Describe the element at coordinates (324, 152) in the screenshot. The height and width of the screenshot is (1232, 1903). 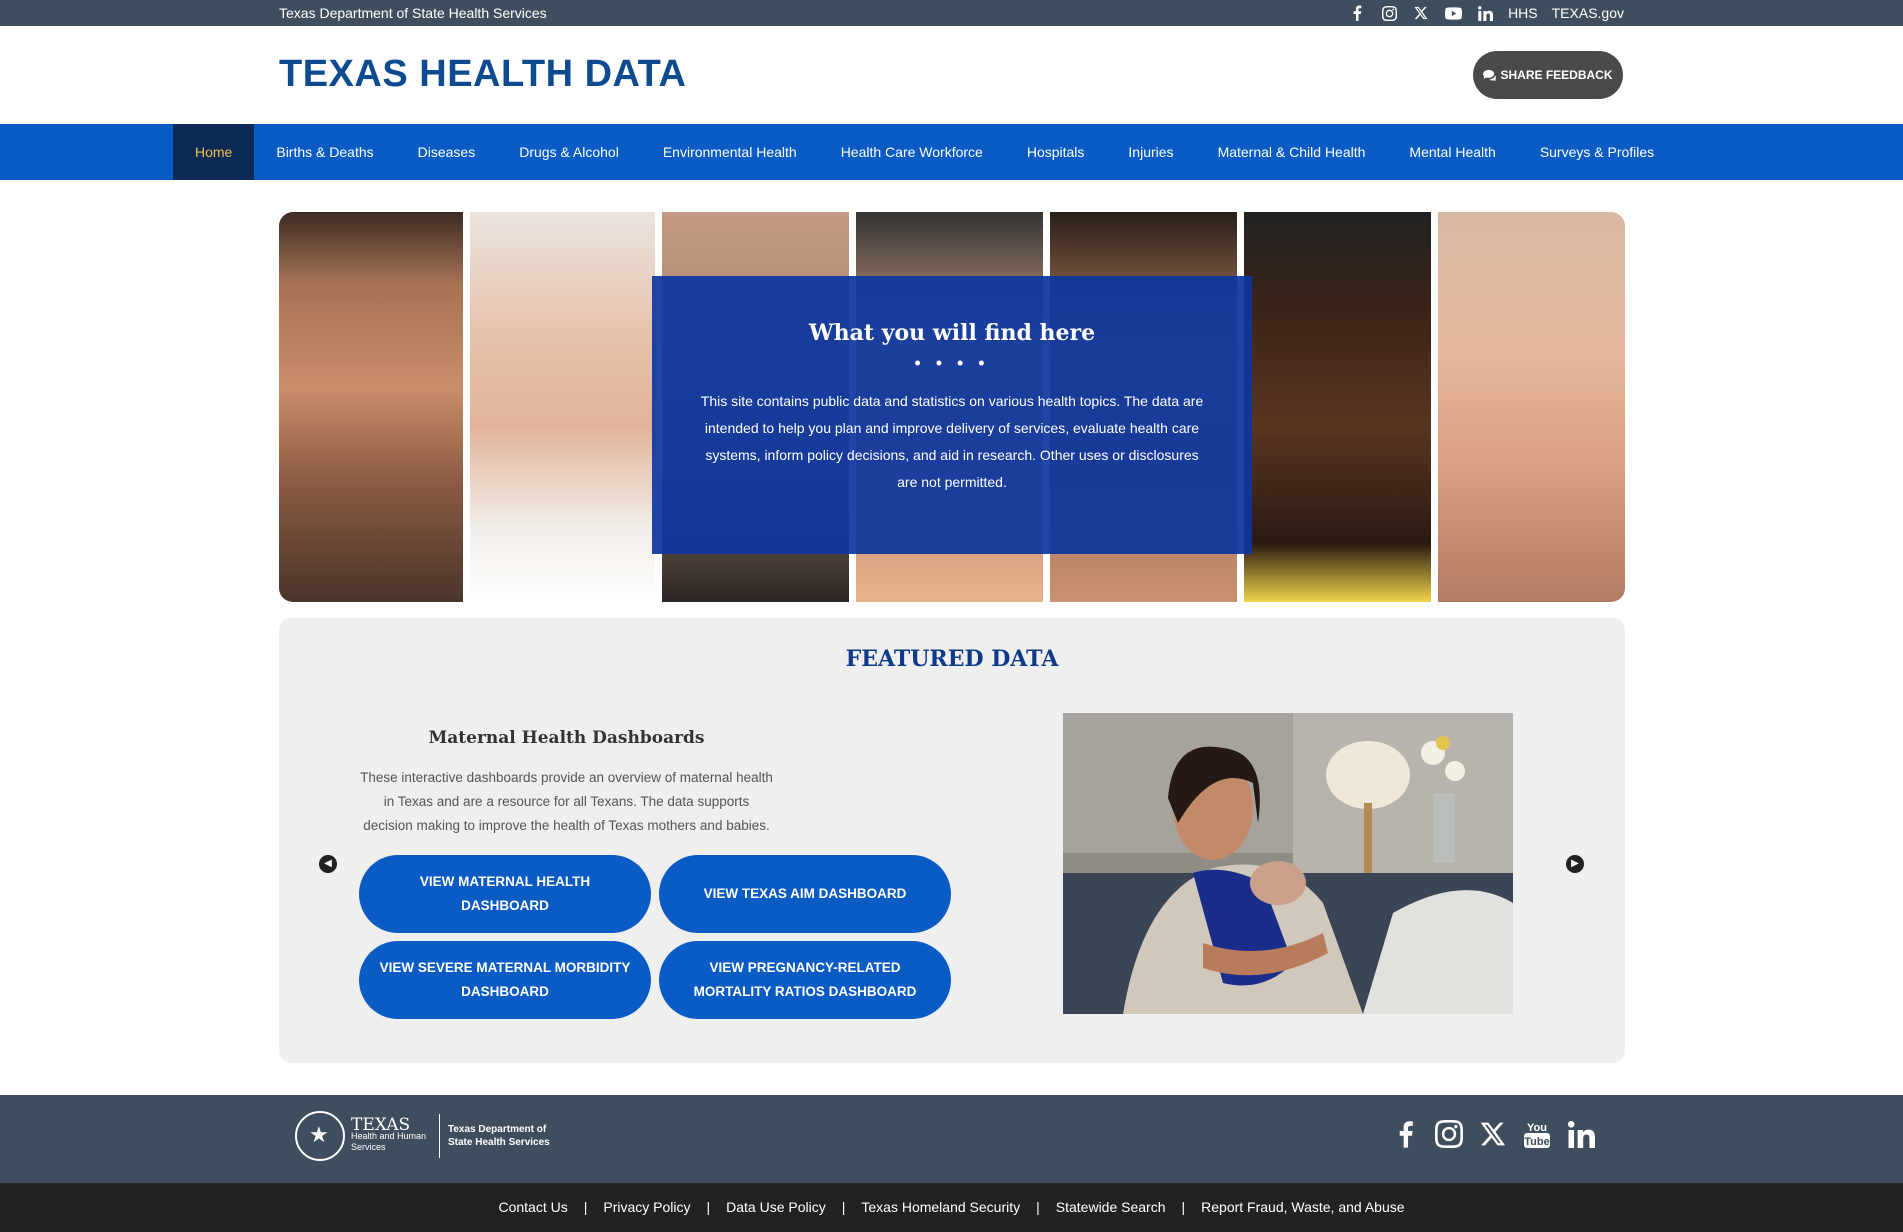
I see `nav-item-births-deaths: Births & Deaths` at that location.